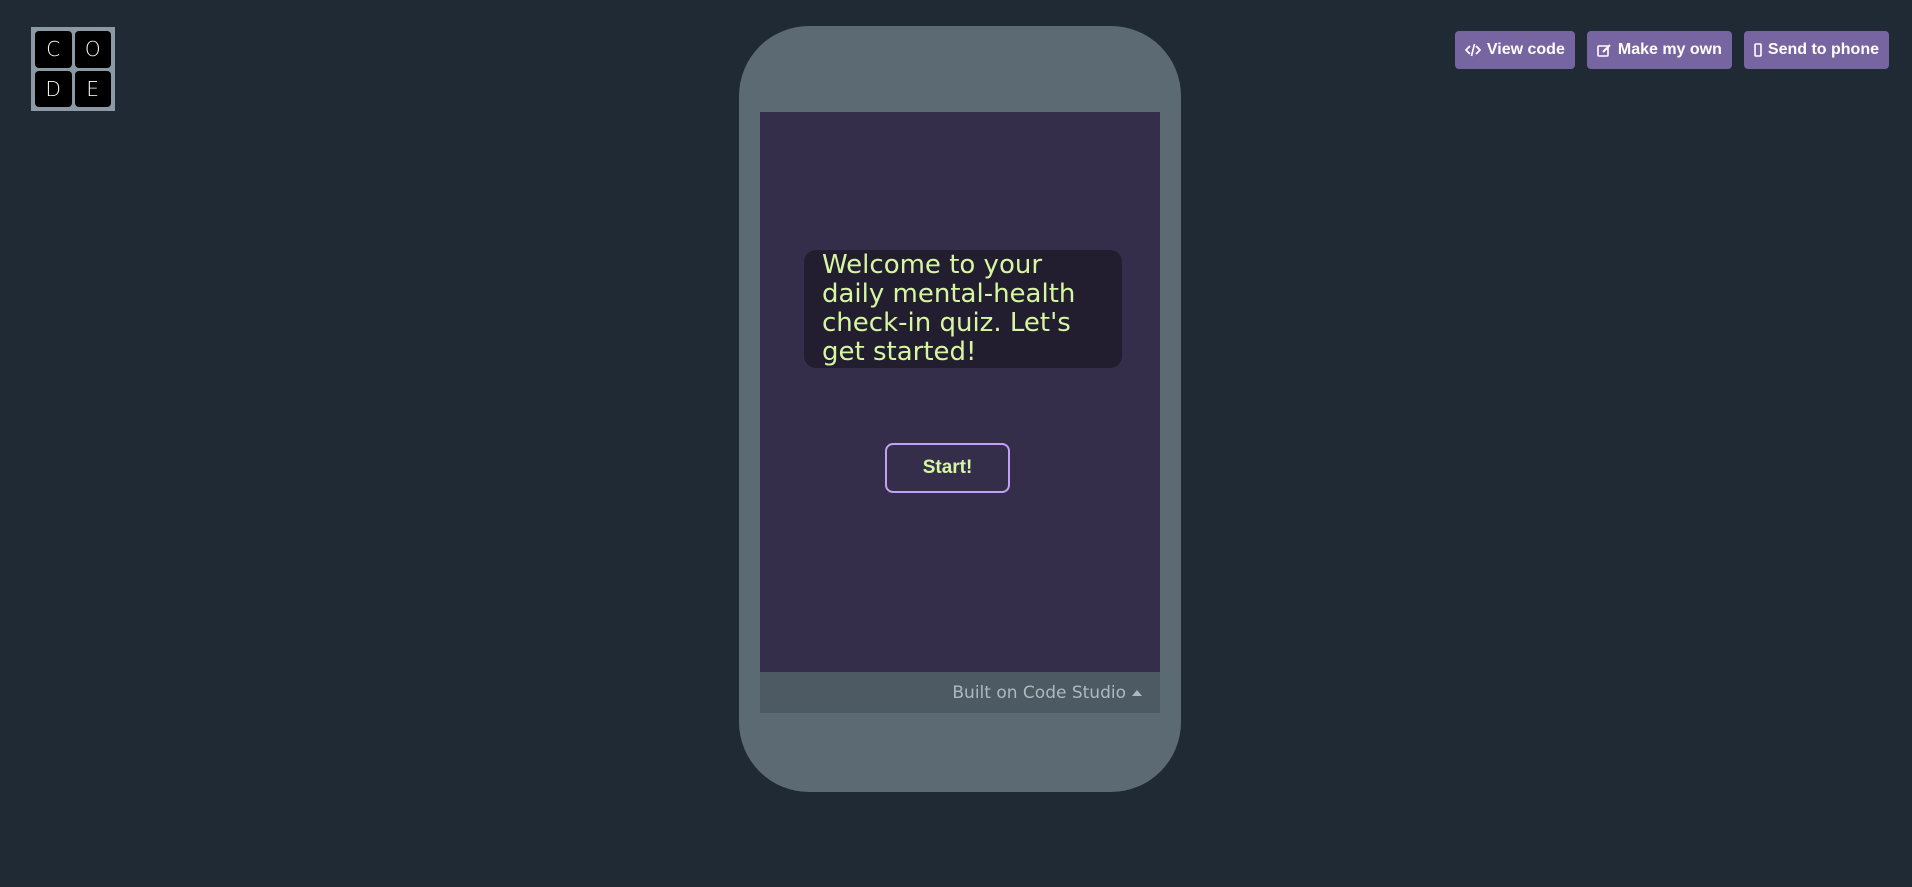  I want to click on logo-letter-o: O, so click(92, 49).